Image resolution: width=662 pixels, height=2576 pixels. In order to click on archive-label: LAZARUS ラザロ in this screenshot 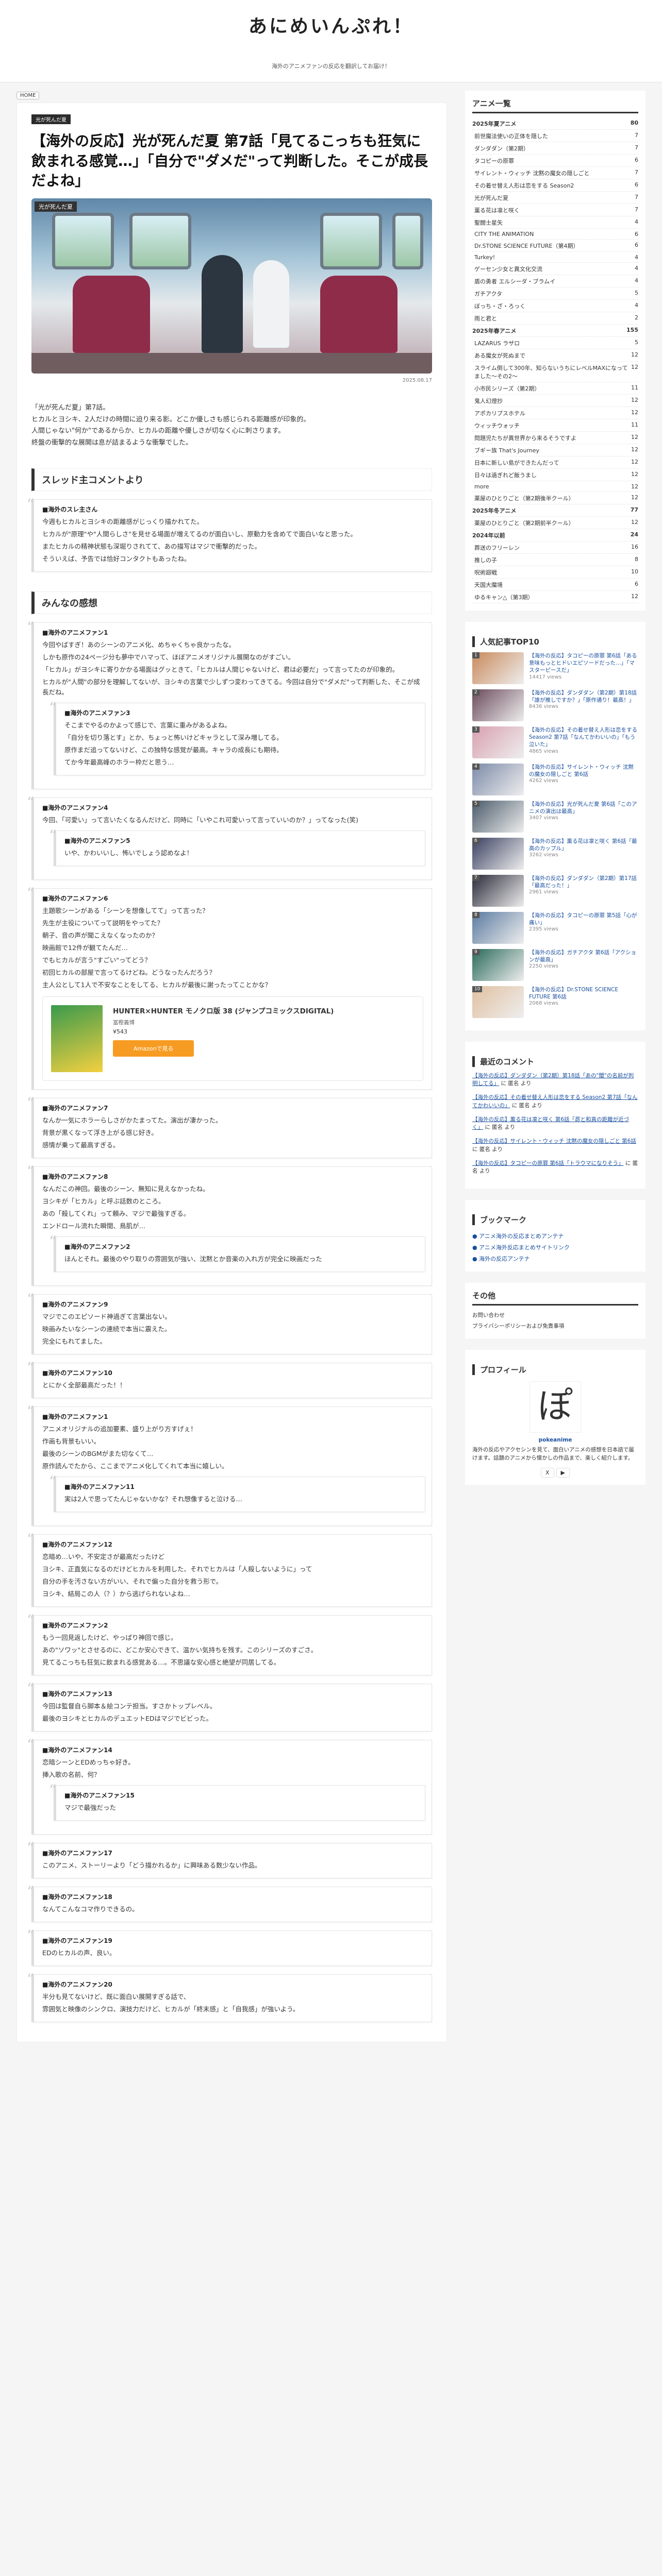, I will do `click(497, 343)`.